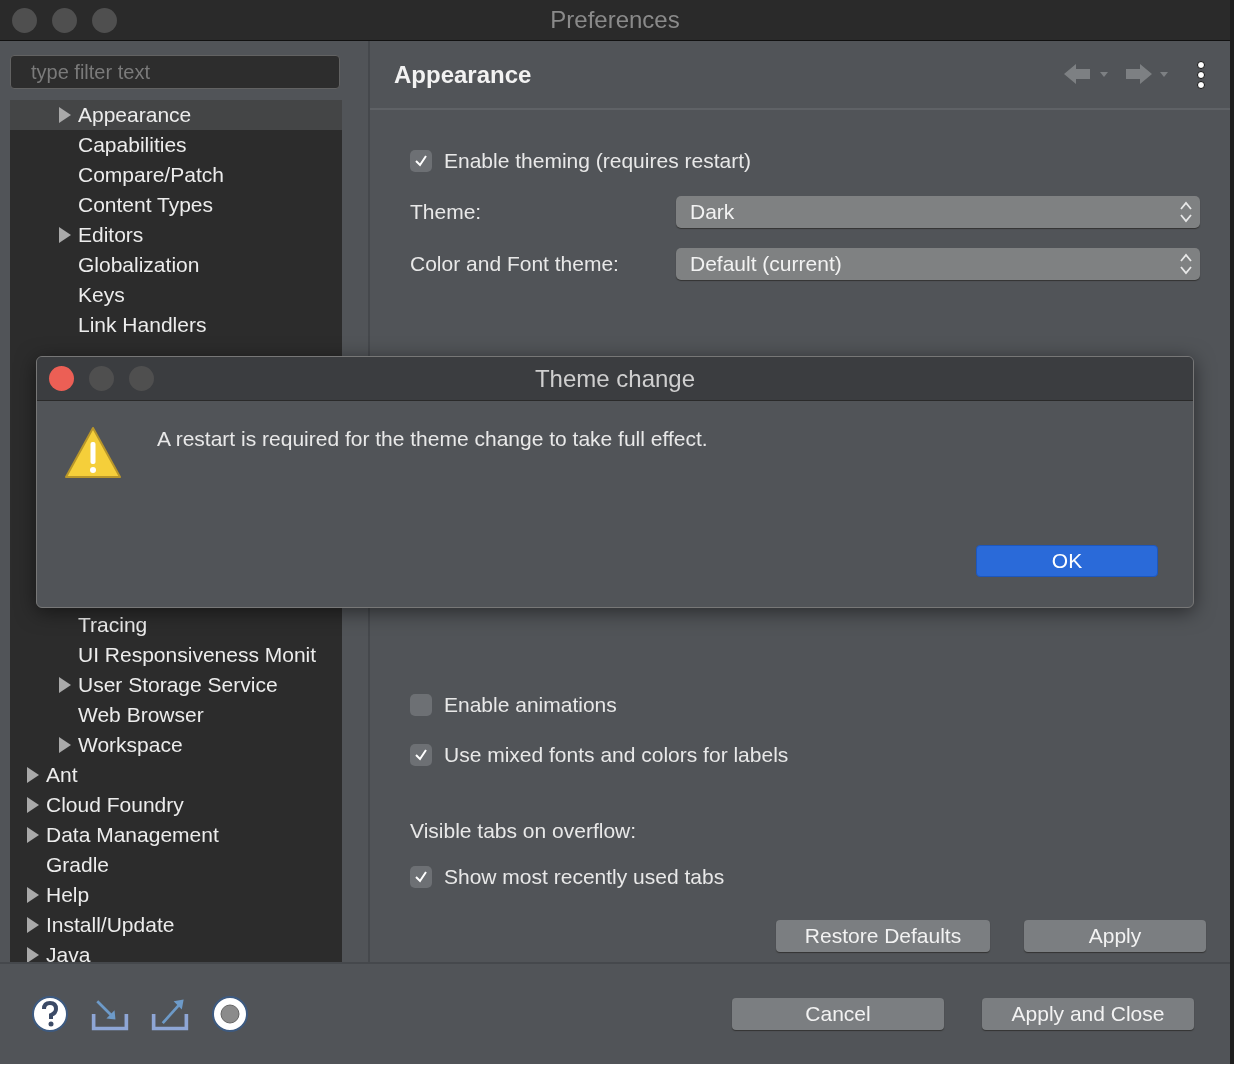  What do you see at coordinates (176, 625) in the screenshot?
I see `tree-item: Tracing` at bounding box center [176, 625].